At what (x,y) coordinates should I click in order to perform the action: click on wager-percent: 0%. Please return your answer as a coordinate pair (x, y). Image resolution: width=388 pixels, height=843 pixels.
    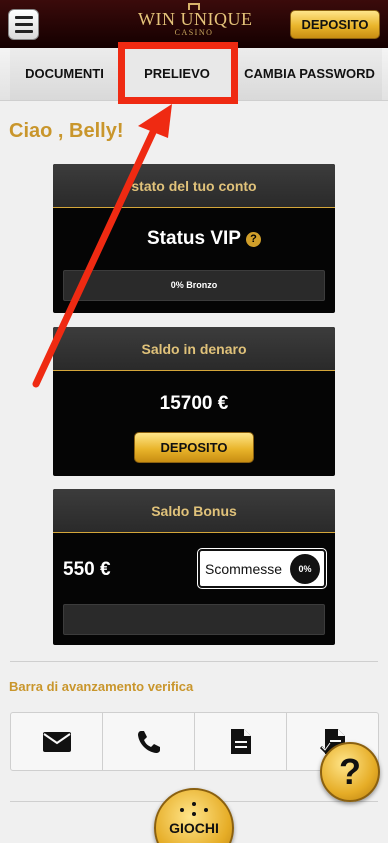
    Looking at the image, I should click on (305, 569).